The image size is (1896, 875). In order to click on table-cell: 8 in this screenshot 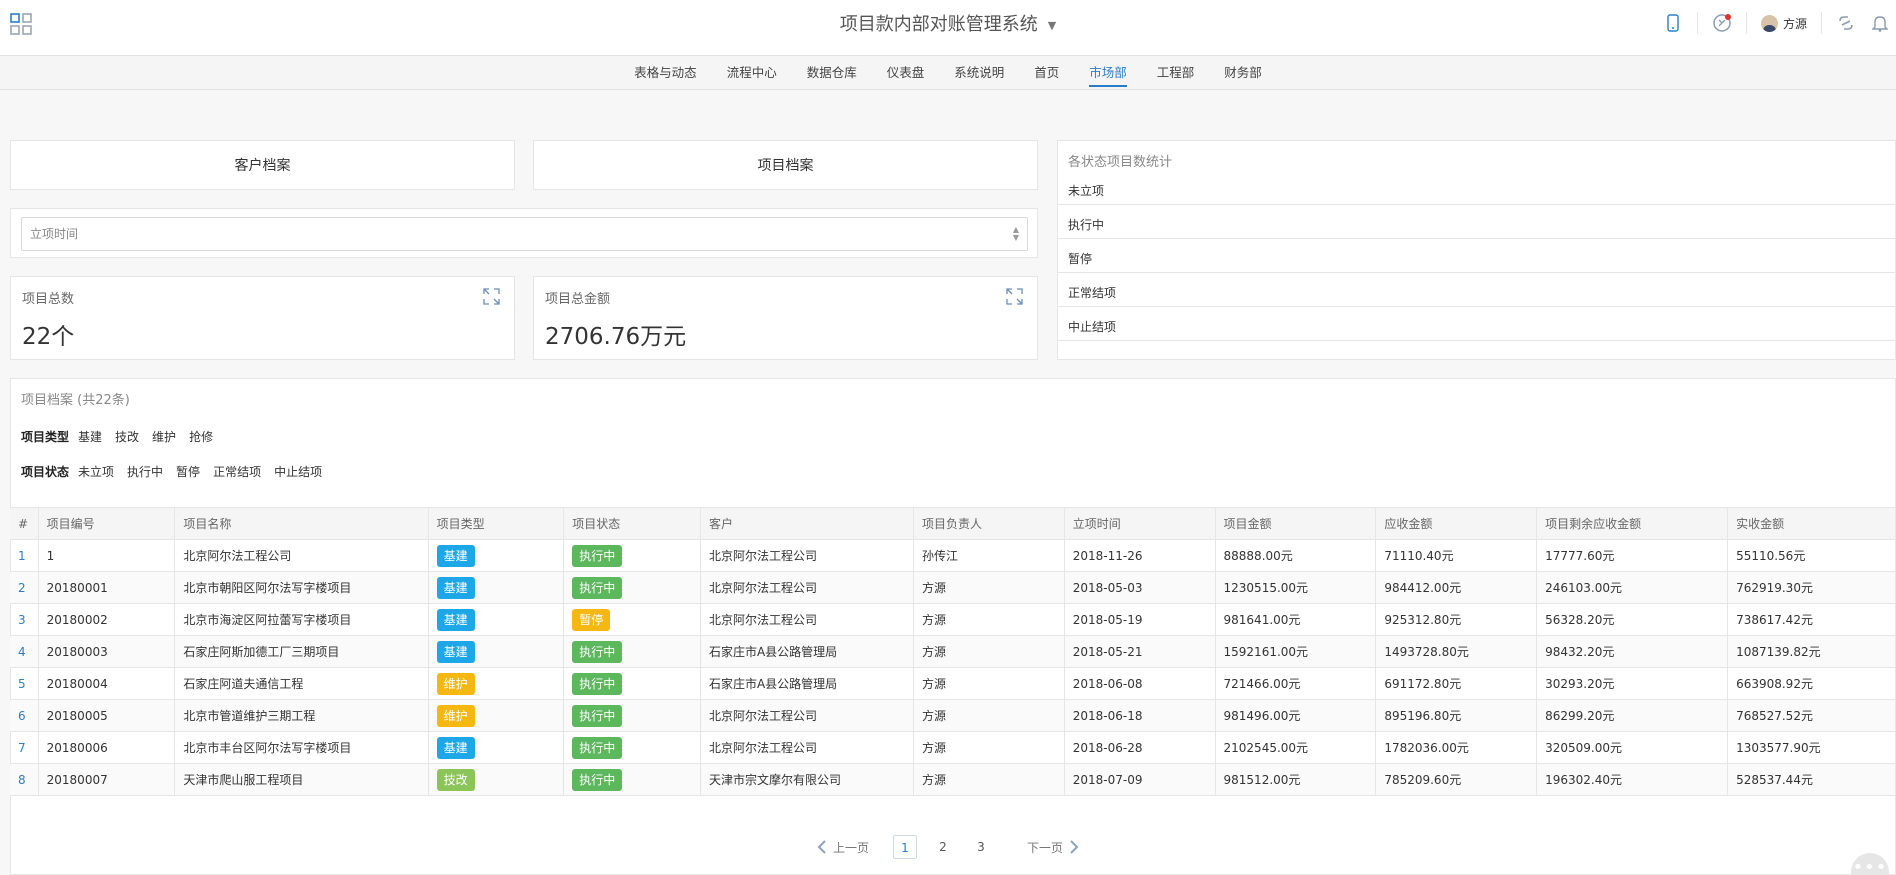, I will do `click(24, 779)`.